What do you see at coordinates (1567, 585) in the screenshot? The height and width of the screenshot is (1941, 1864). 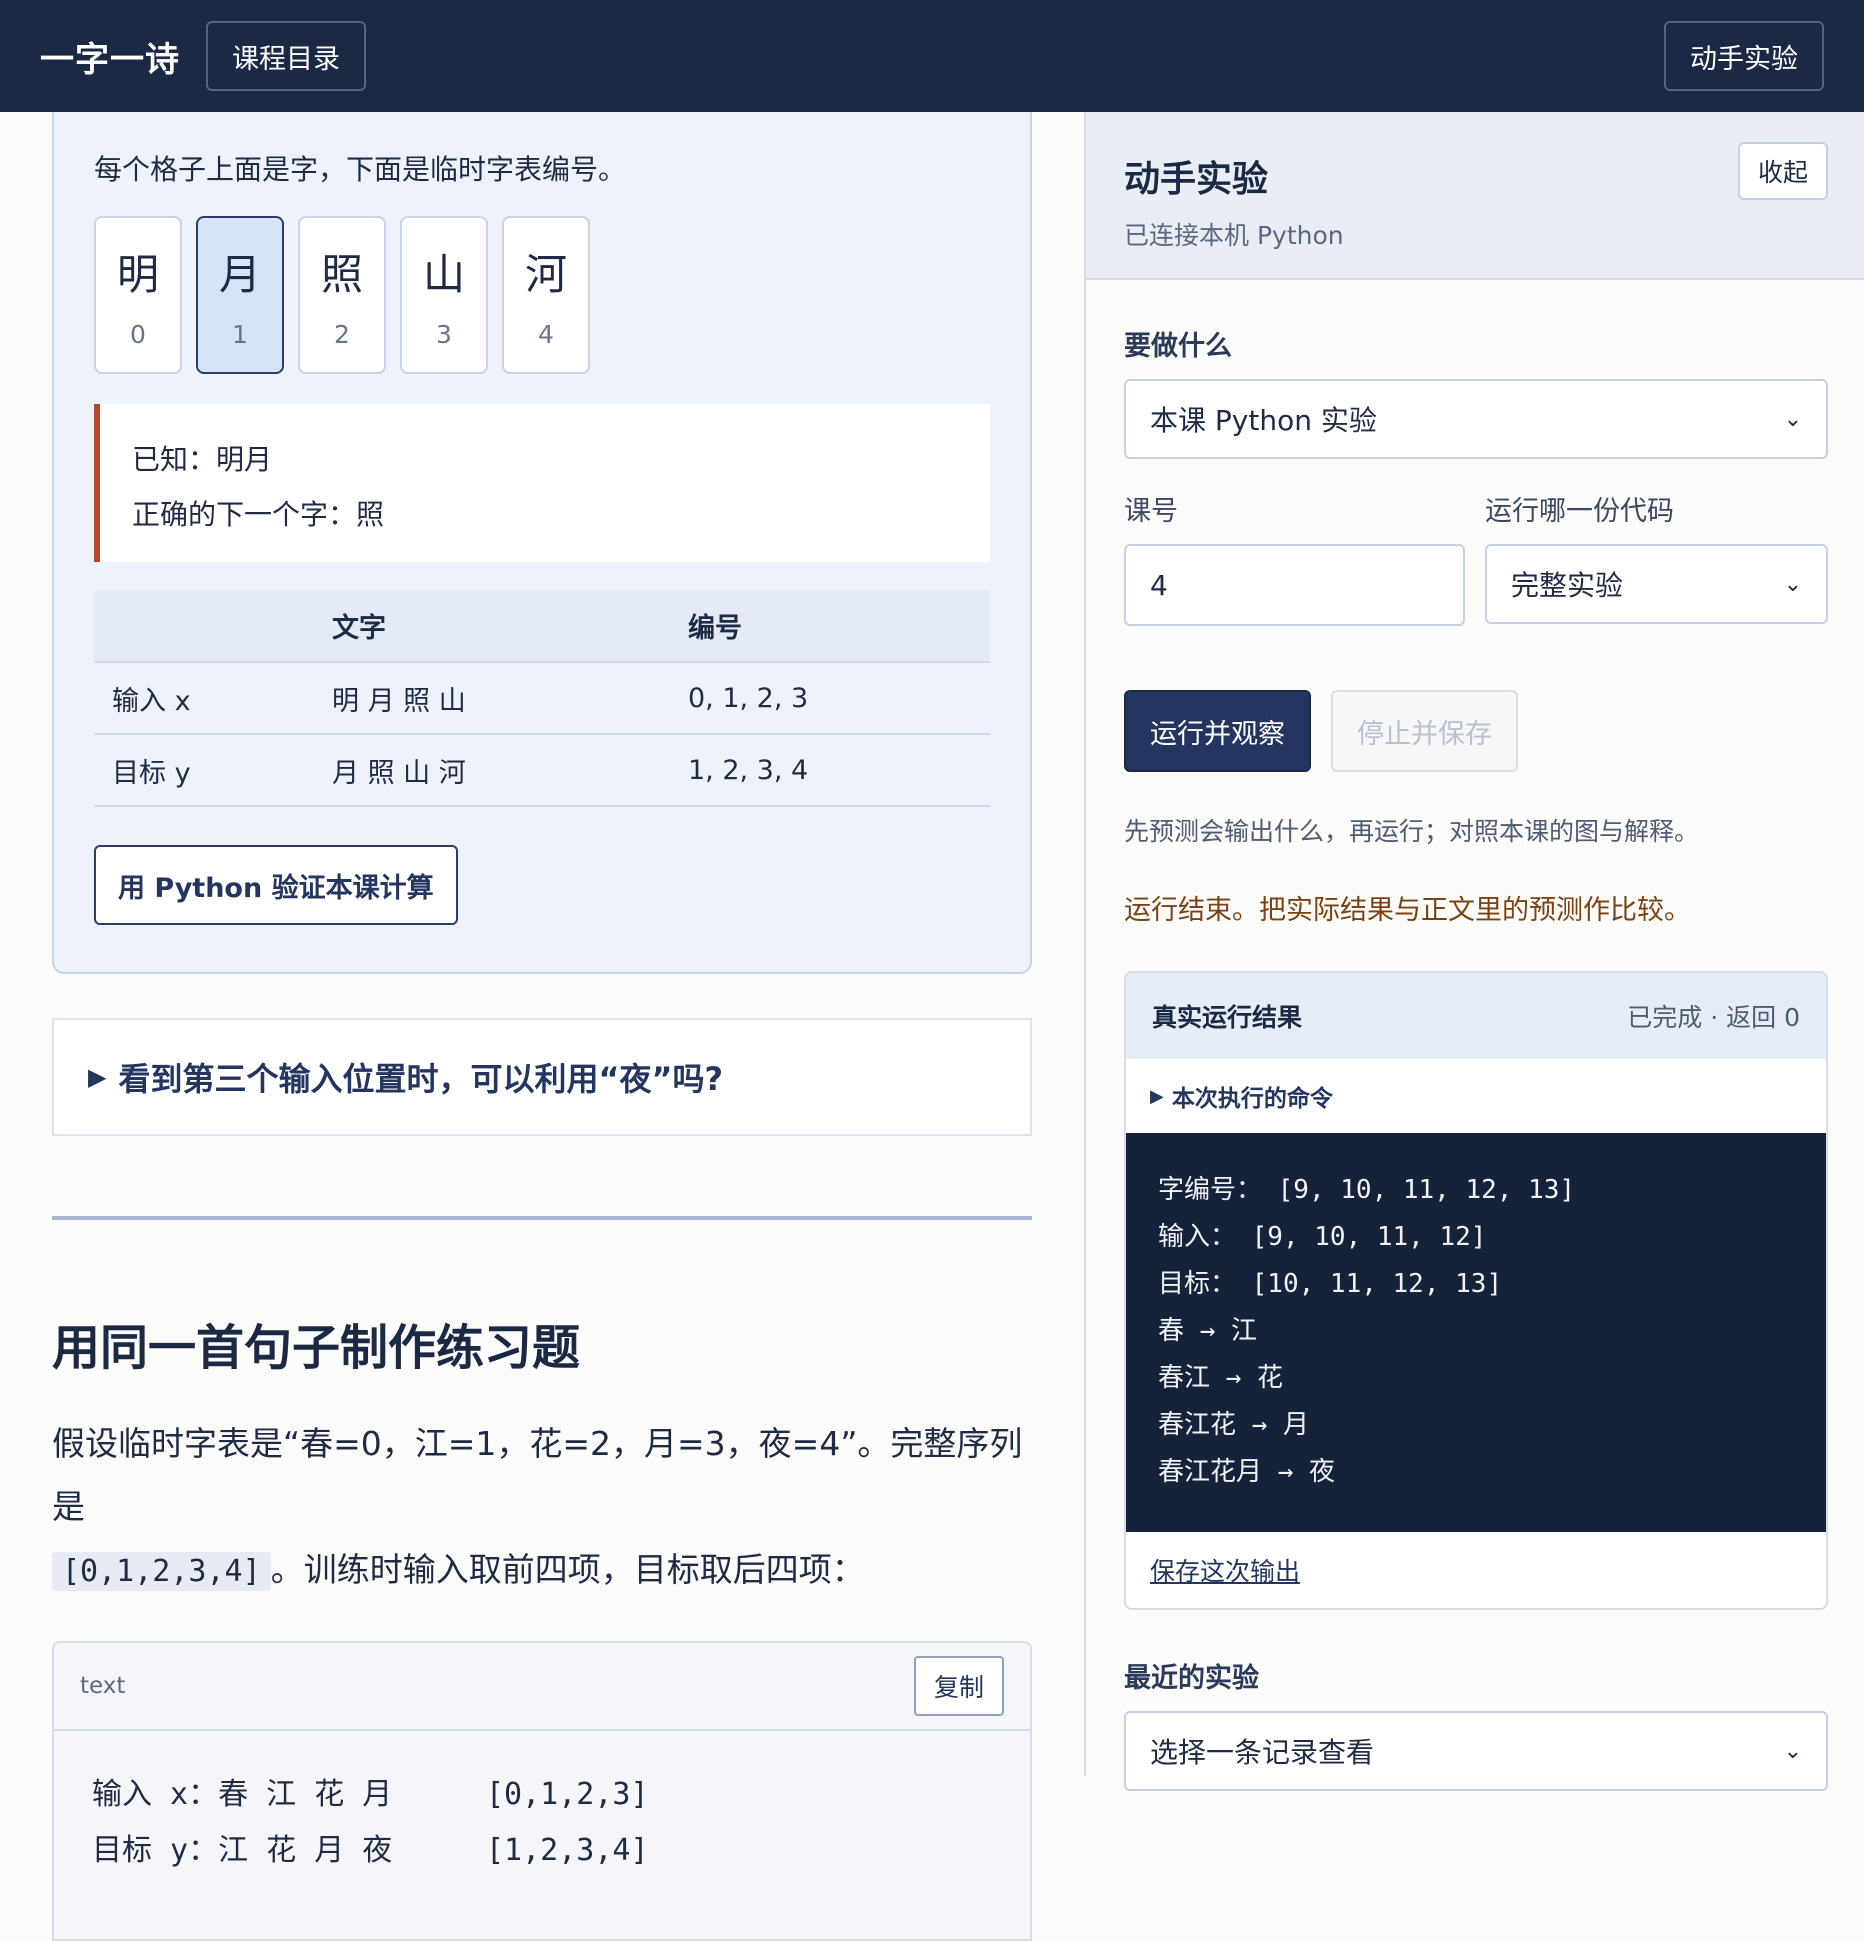 I see `code-version-value: 完整实验` at bounding box center [1567, 585].